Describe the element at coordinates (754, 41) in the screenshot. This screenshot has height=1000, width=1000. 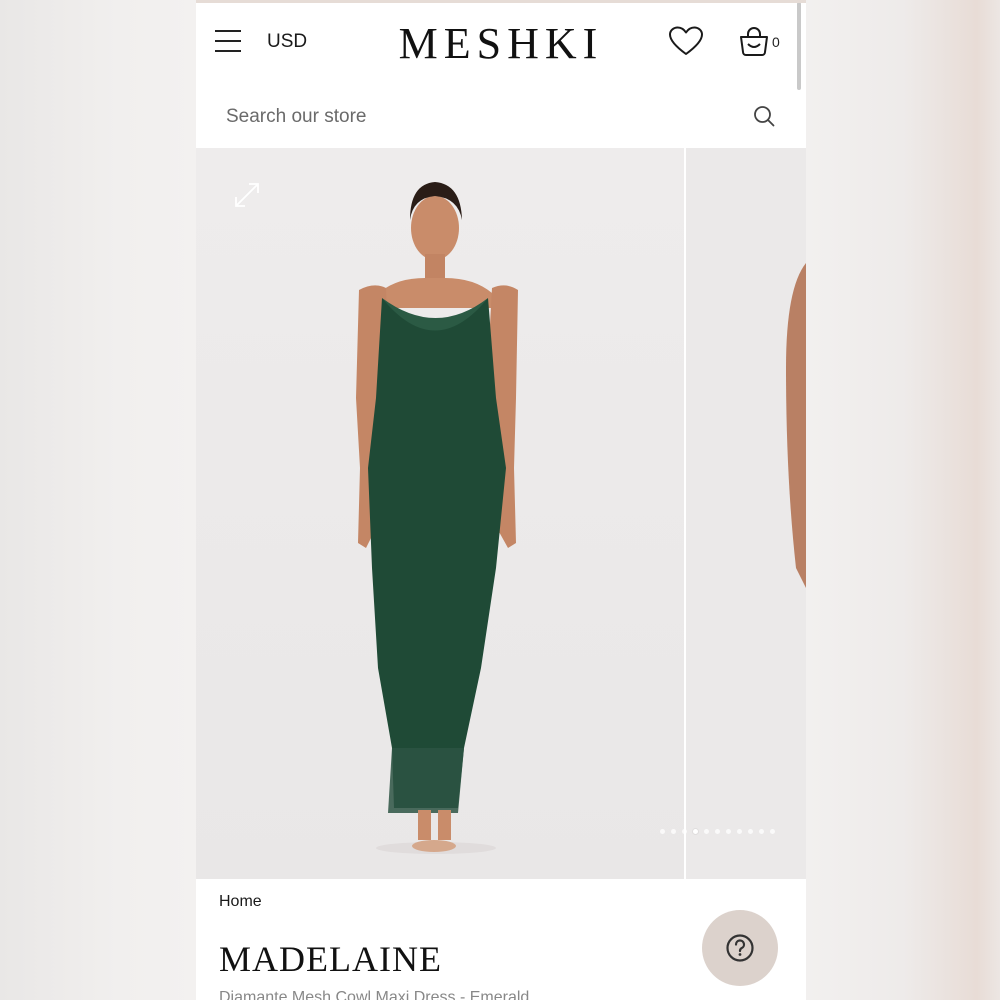
I see `shopping-bag-icon` at that location.